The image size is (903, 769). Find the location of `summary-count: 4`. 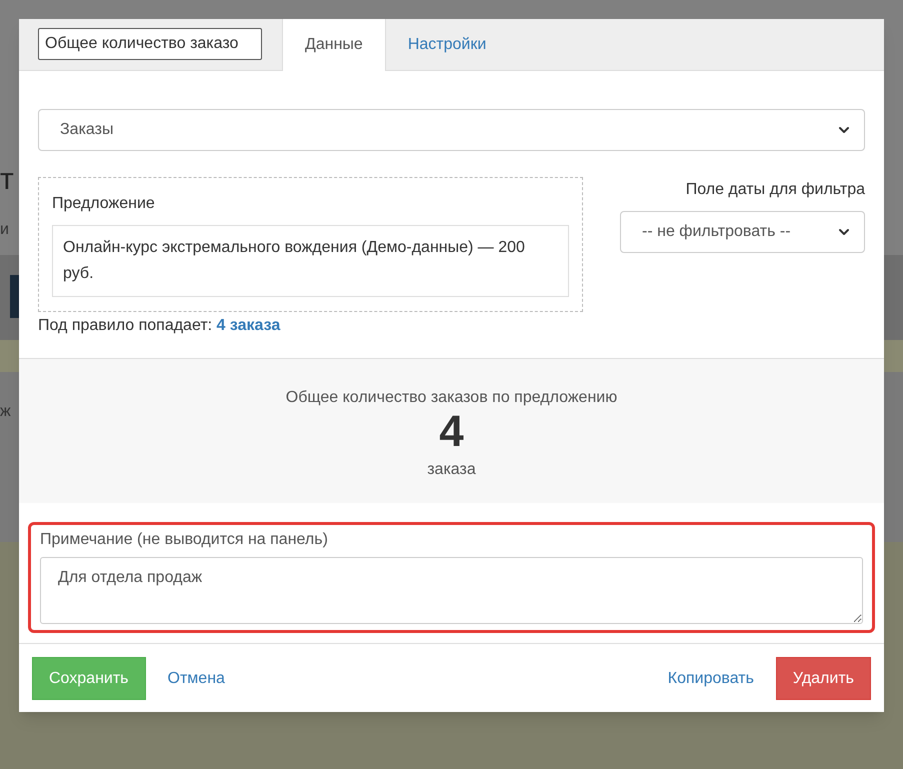

summary-count: 4 is located at coordinates (451, 432).